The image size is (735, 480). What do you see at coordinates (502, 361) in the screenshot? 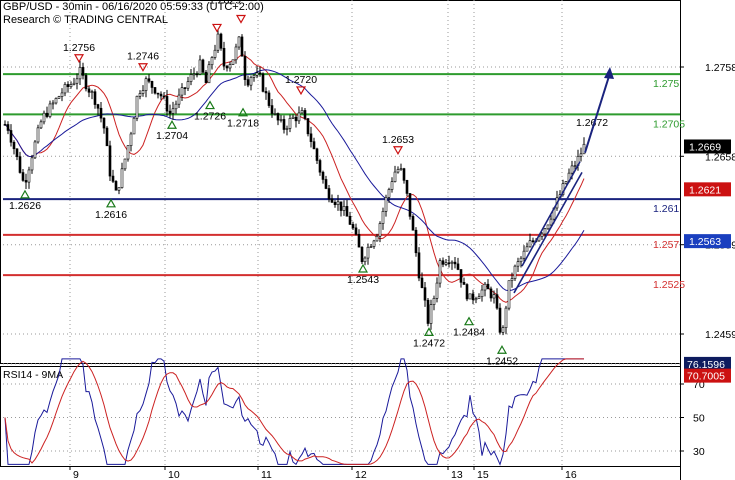
I see `swing-price-label: 1.2452` at bounding box center [502, 361].